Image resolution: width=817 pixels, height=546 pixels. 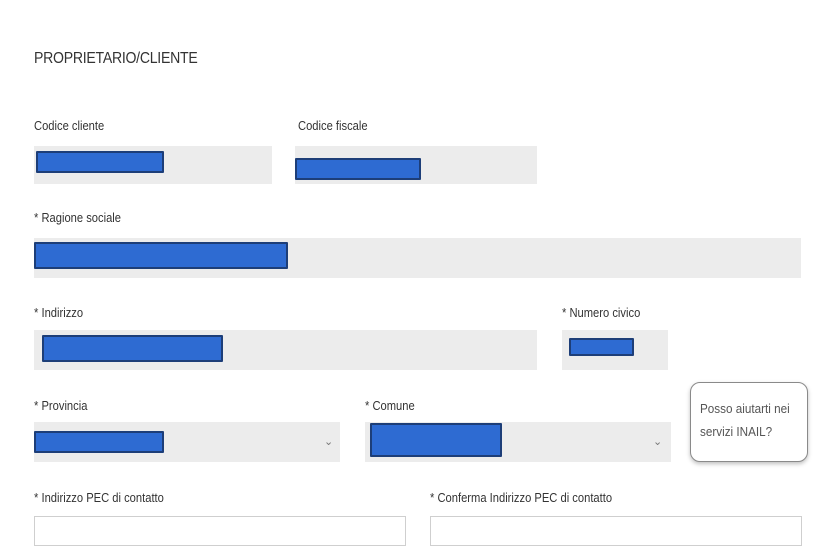 I want to click on codice-cliente-label: Codice cliente, so click(x=69, y=125).